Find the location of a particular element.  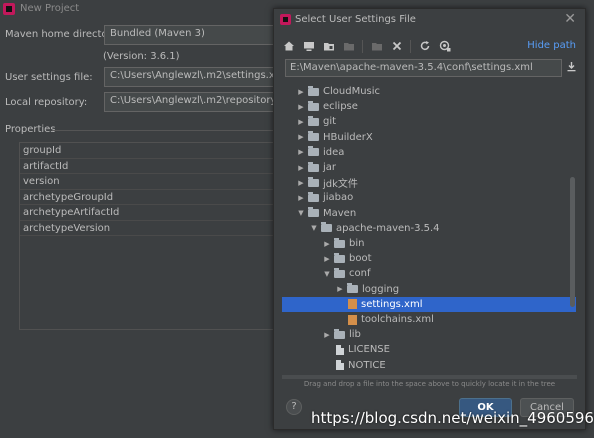

tree-node: ▶ lib is located at coordinates (429, 334).